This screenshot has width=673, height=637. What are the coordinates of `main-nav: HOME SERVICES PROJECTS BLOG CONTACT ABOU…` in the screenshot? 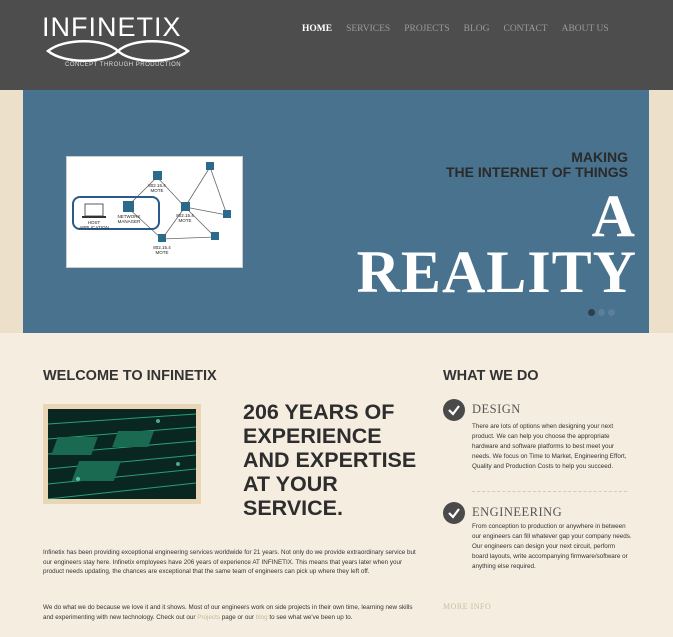 It's located at (462, 29).